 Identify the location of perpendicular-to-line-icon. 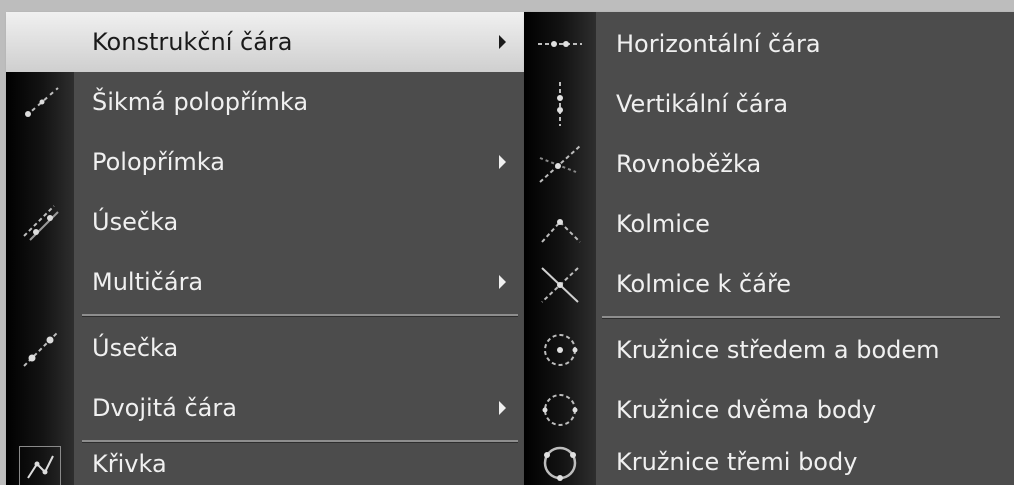
(560, 284).